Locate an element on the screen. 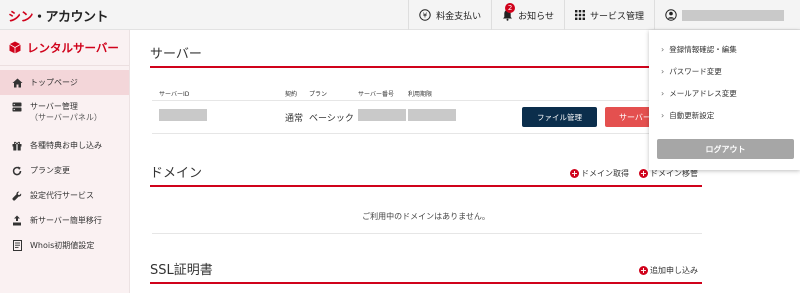 This screenshot has height=293, width=800. sidebar-item-top-page: トップページ is located at coordinates (64, 82).